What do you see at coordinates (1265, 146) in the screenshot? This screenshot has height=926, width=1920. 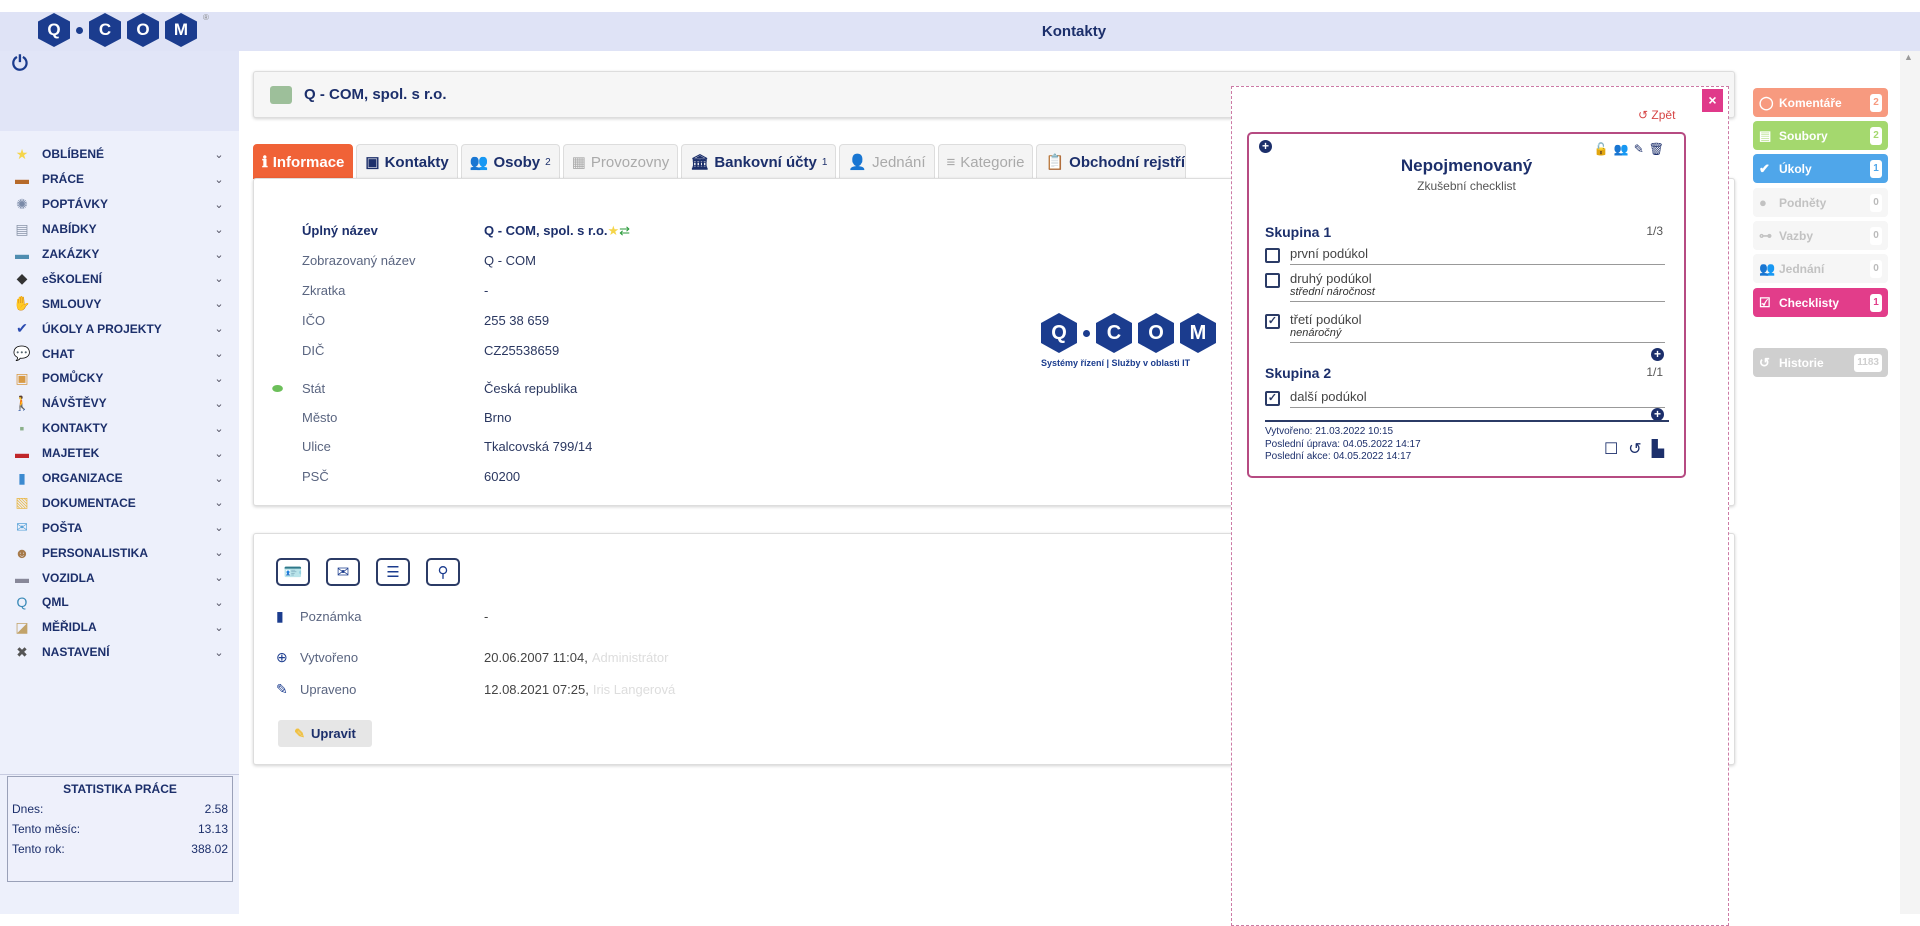 I see `add-group-button: +` at bounding box center [1265, 146].